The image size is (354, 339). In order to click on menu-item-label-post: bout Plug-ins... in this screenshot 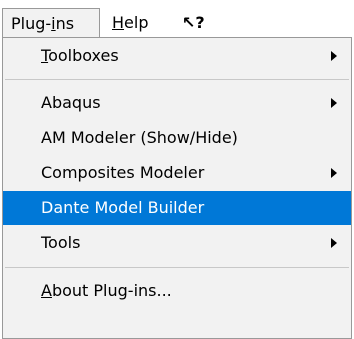, I will do `click(111, 290)`.